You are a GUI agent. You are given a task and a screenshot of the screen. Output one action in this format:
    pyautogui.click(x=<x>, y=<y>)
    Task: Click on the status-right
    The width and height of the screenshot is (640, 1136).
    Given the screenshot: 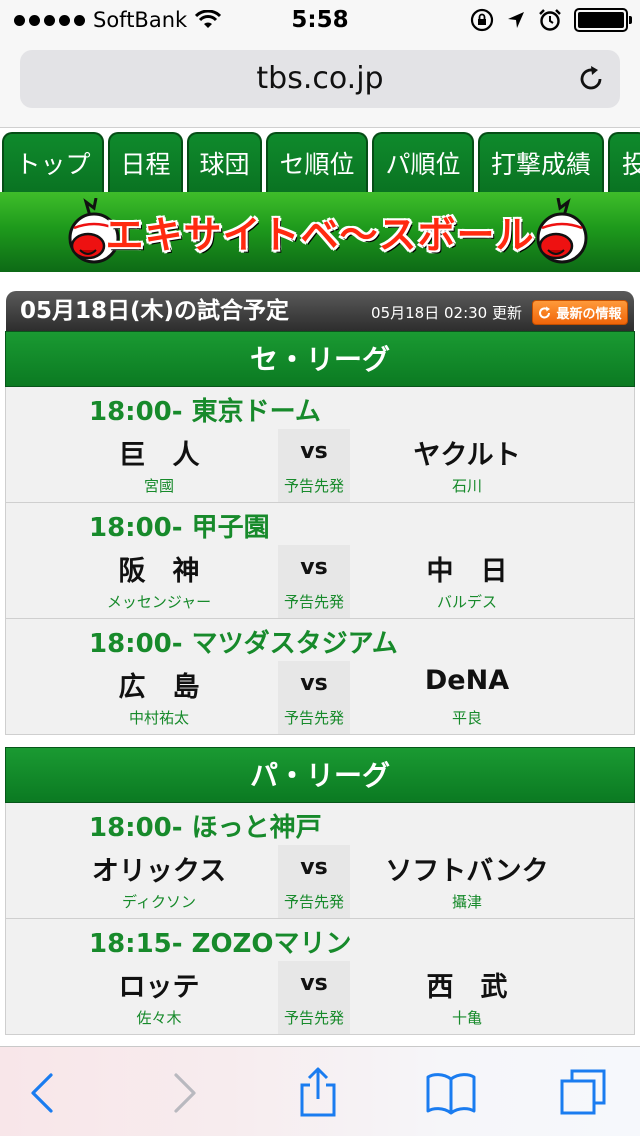 What is the action you would take?
    pyautogui.click(x=551, y=20)
    